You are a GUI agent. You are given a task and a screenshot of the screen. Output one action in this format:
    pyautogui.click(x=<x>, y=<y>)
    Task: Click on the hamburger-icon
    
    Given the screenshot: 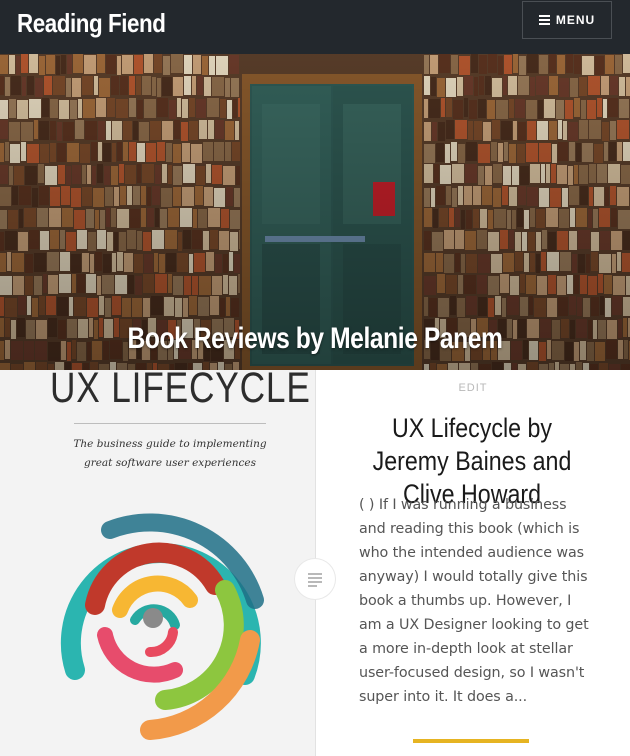 What is the action you would take?
    pyautogui.click(x=544, y=20)
    